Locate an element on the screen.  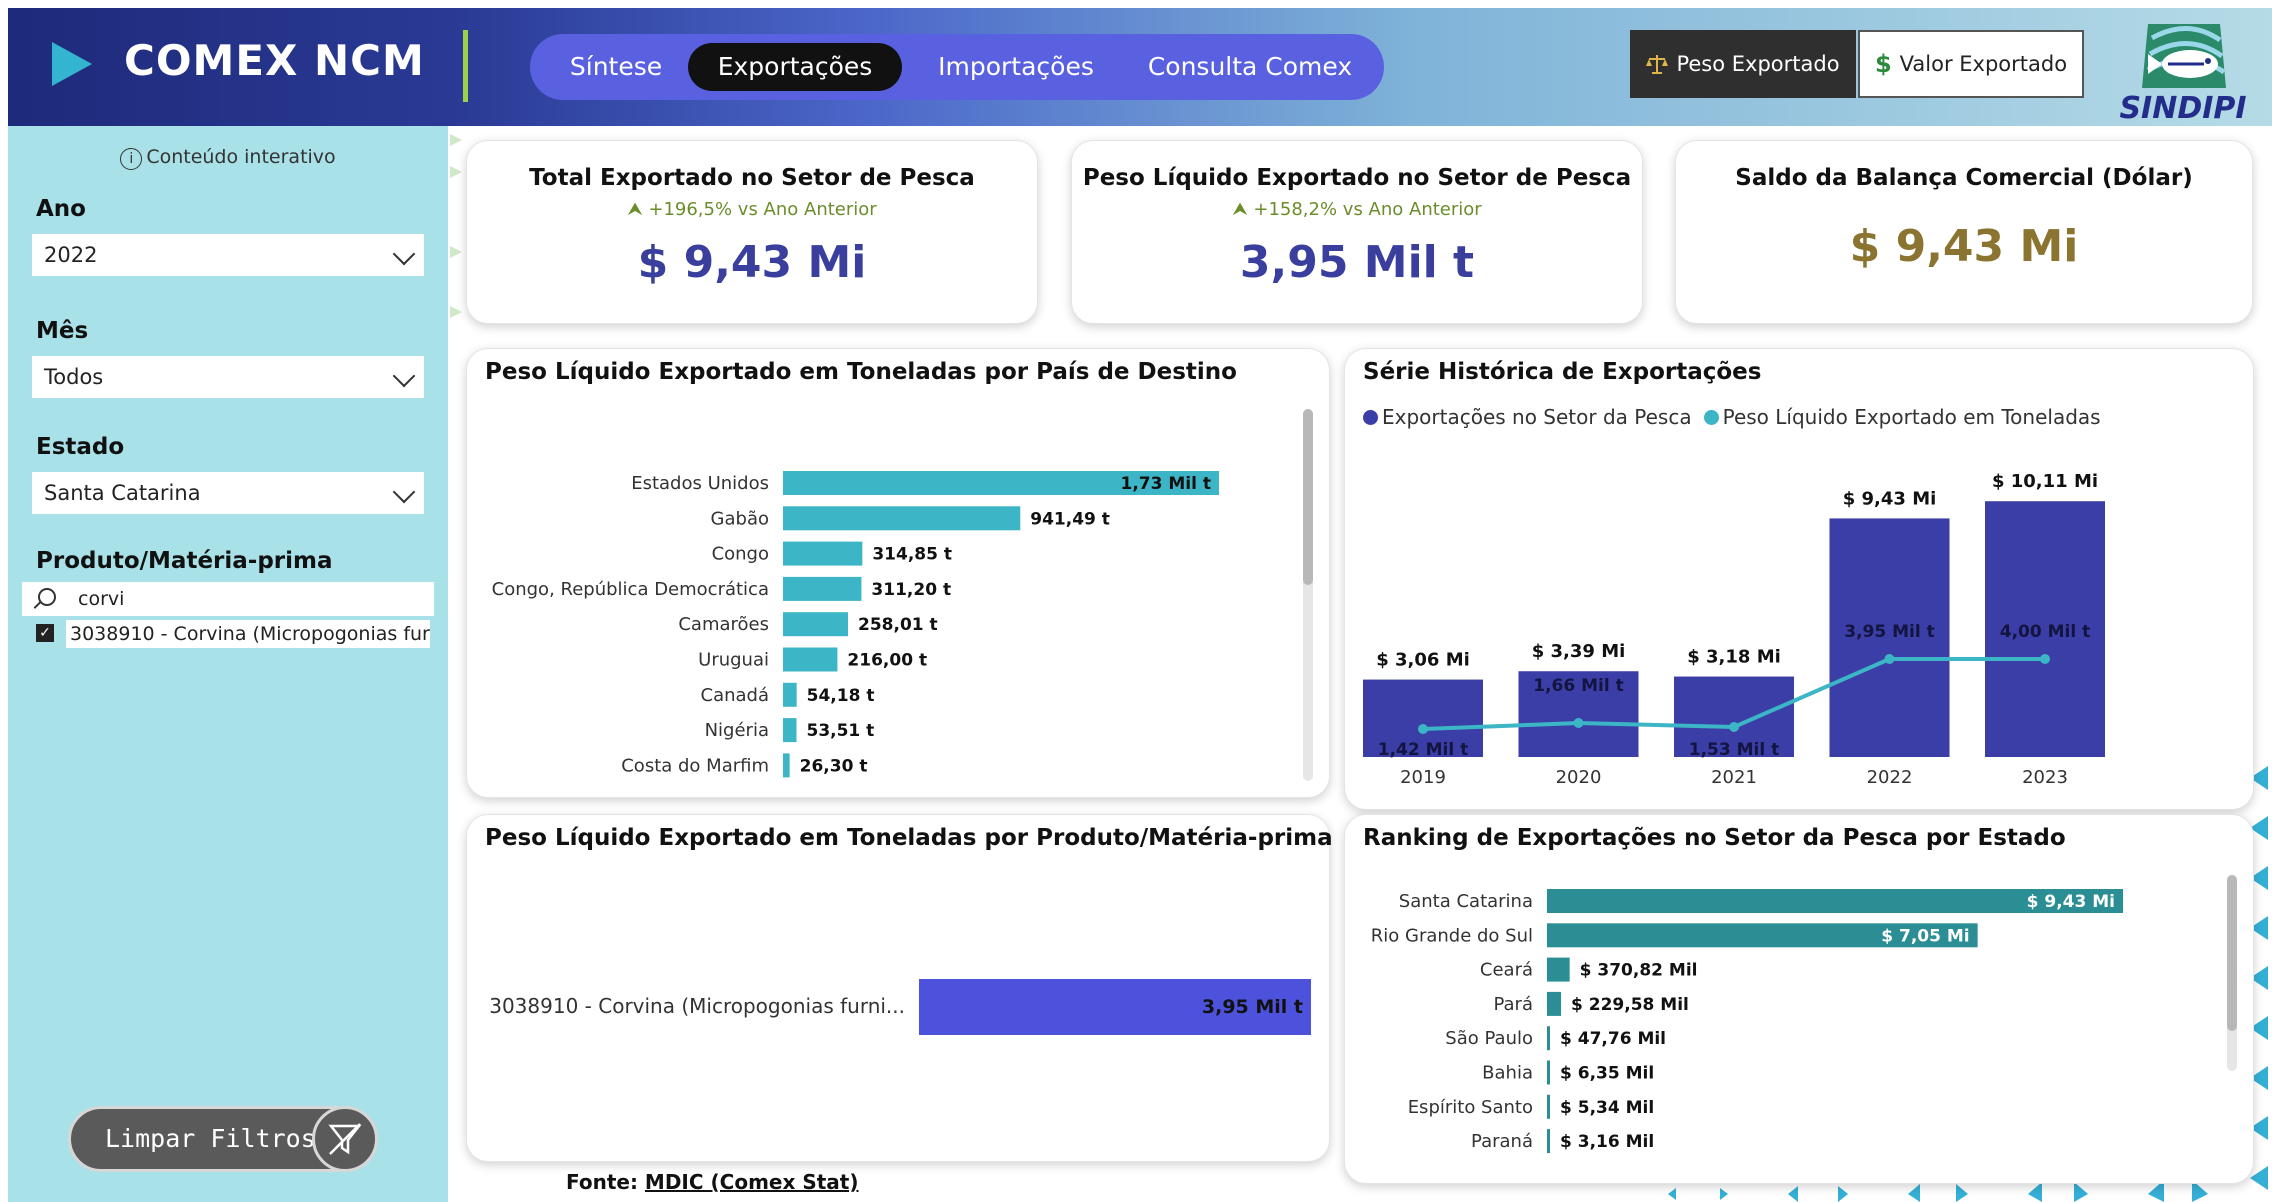
source-prefix: Fonte: is located at coordinates (602, 1182).